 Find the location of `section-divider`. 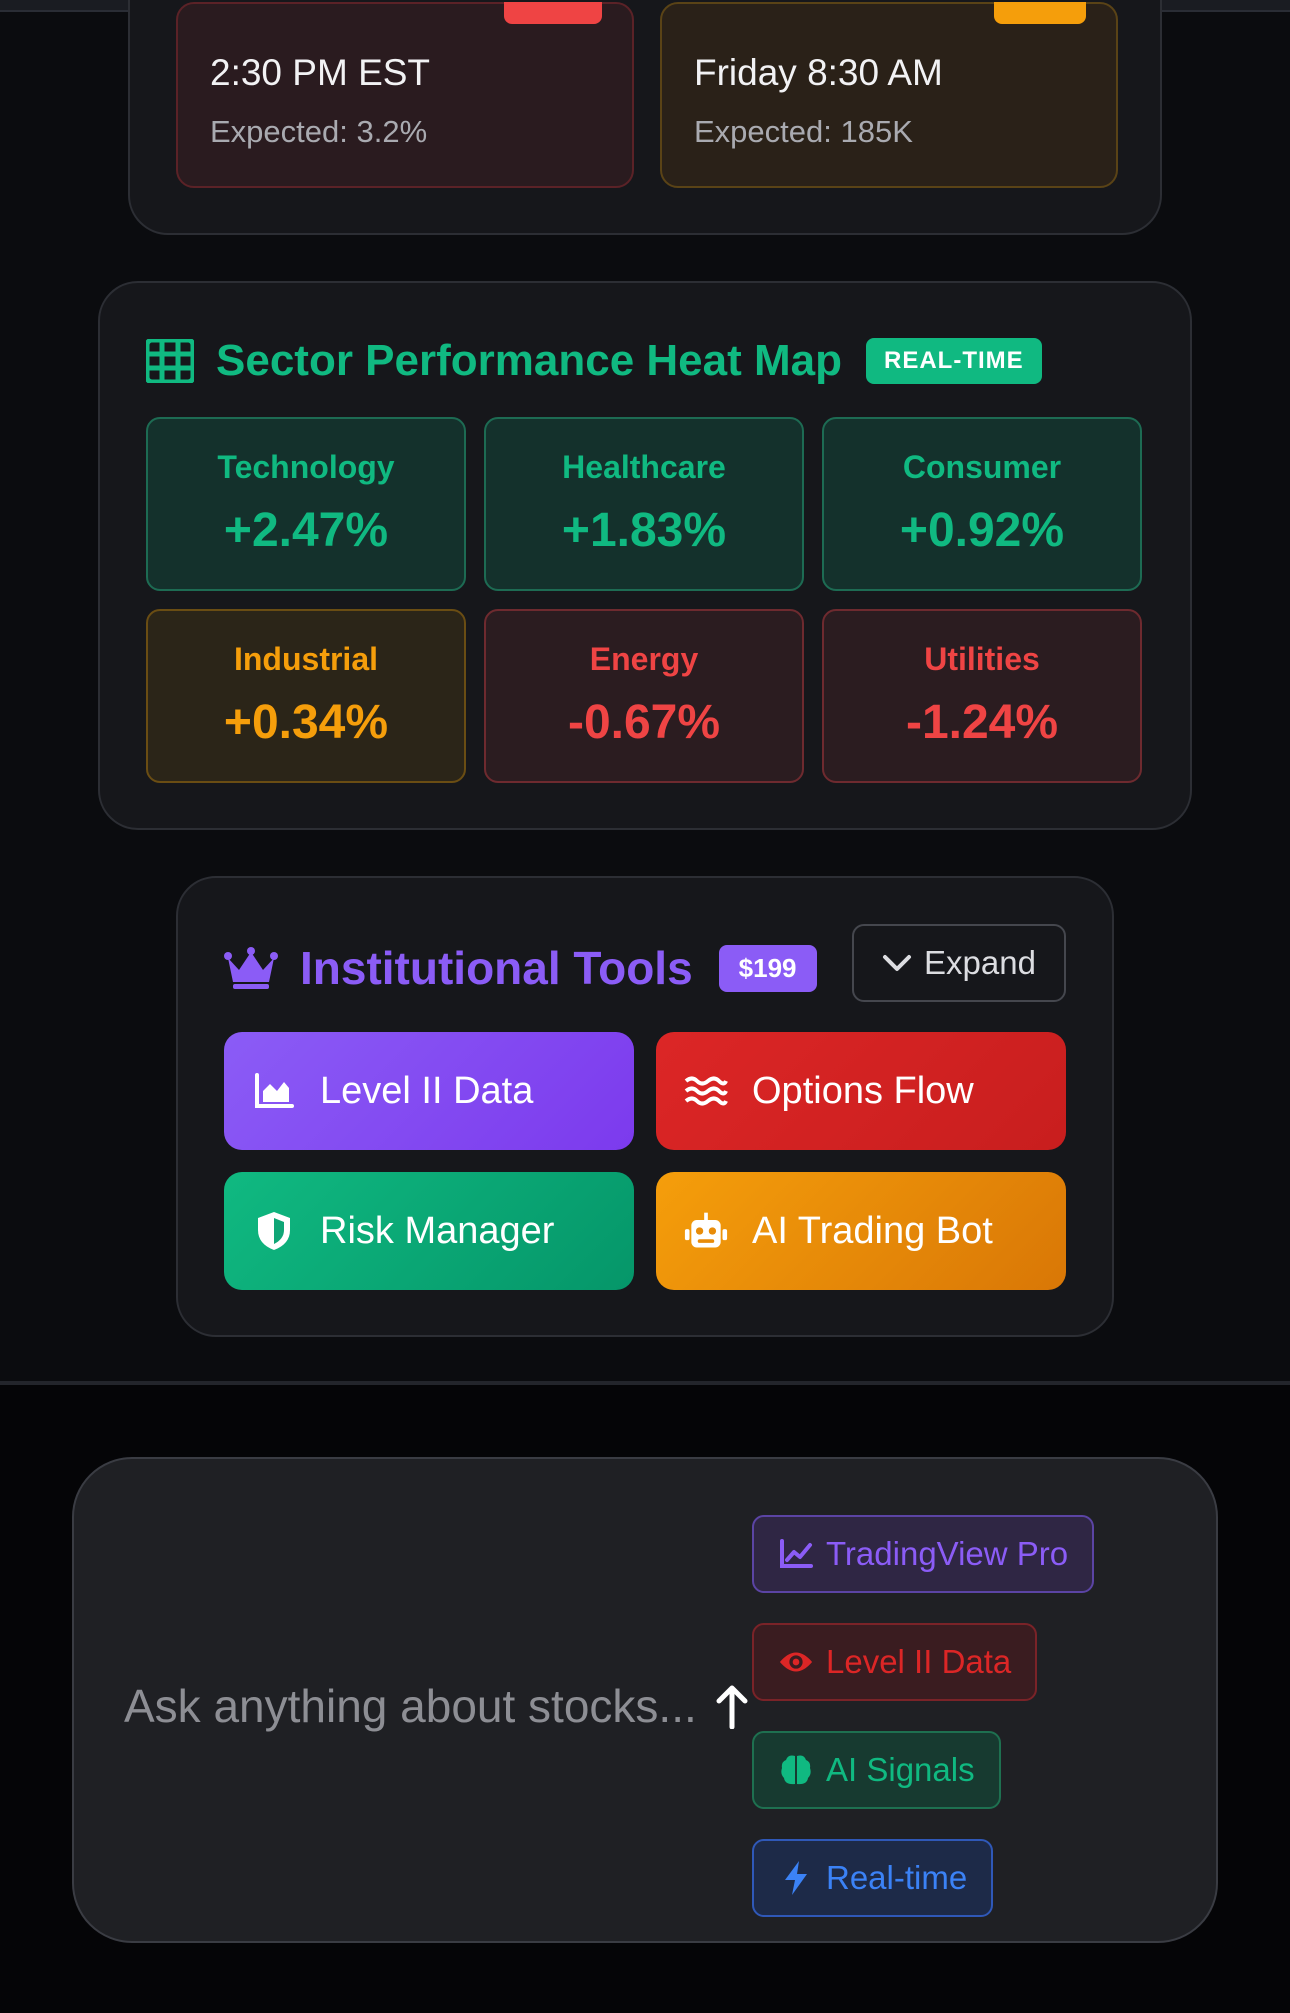

section-divider is located at coordinates (645, 1383).